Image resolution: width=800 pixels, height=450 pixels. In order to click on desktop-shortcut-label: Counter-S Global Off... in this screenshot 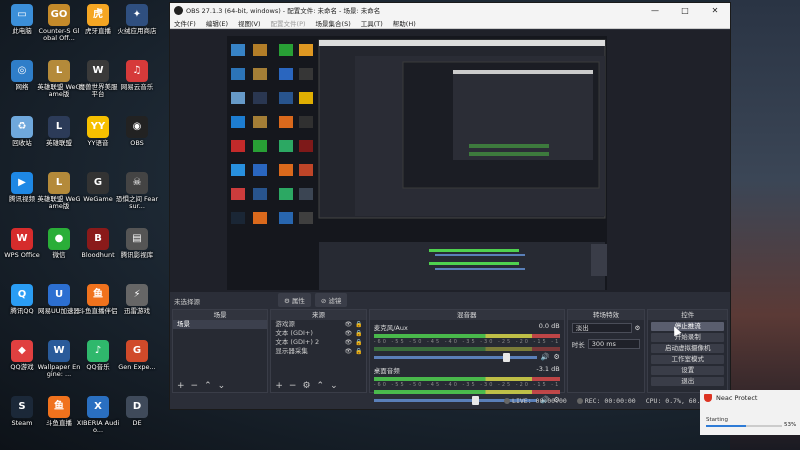, I will do `click(59, 35)`.